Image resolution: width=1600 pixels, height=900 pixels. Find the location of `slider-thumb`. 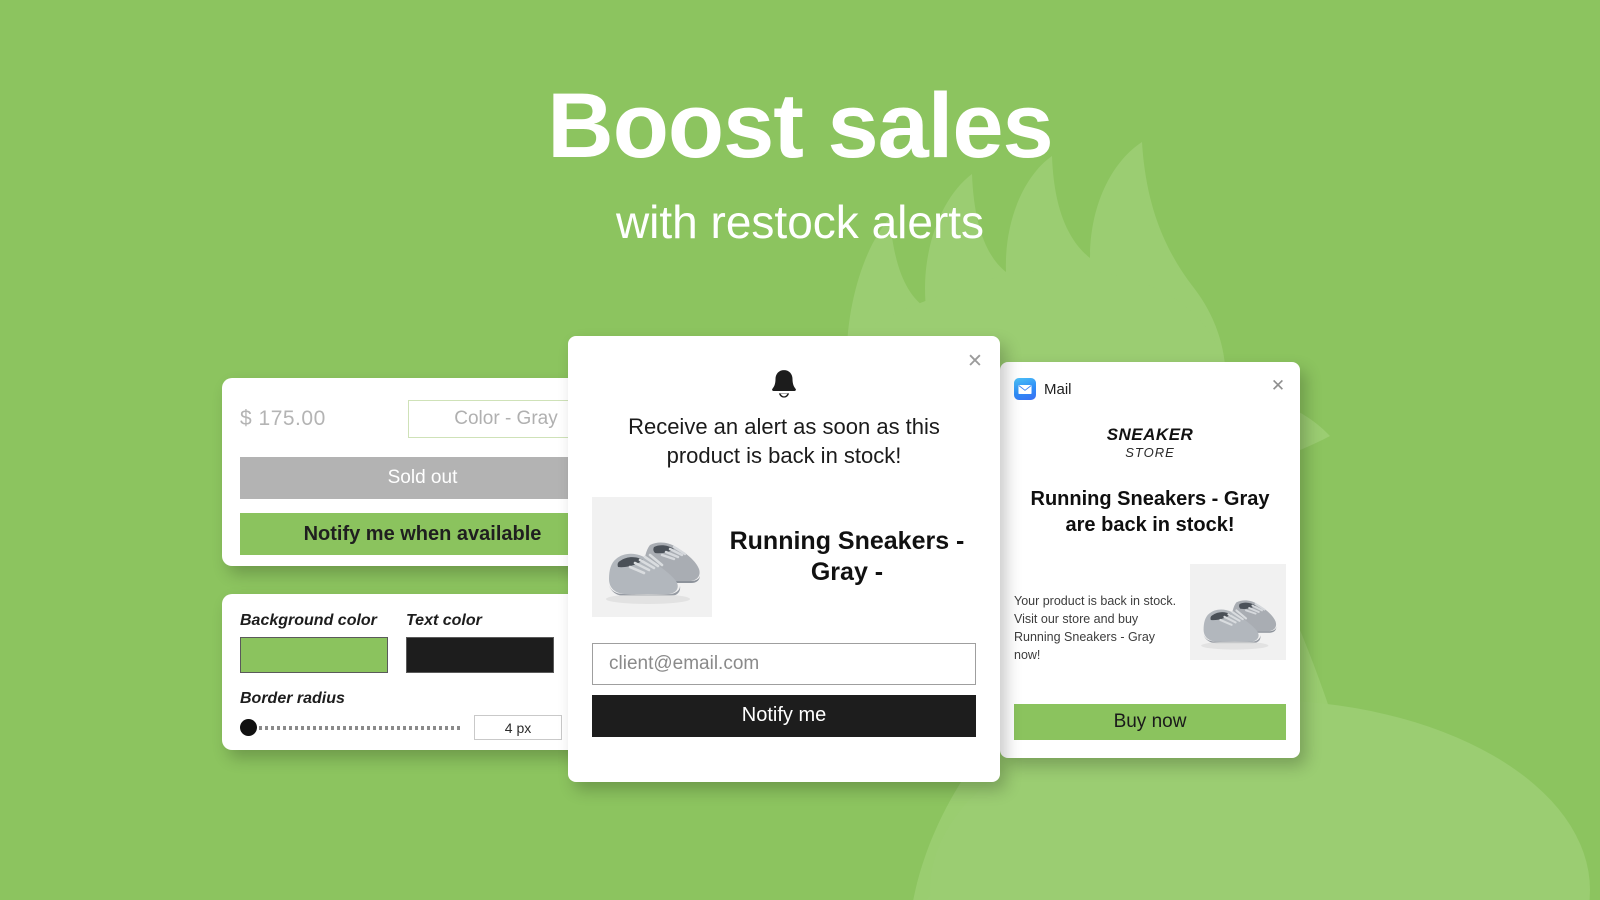

slider-thumb is located at coordinates (248, 727).